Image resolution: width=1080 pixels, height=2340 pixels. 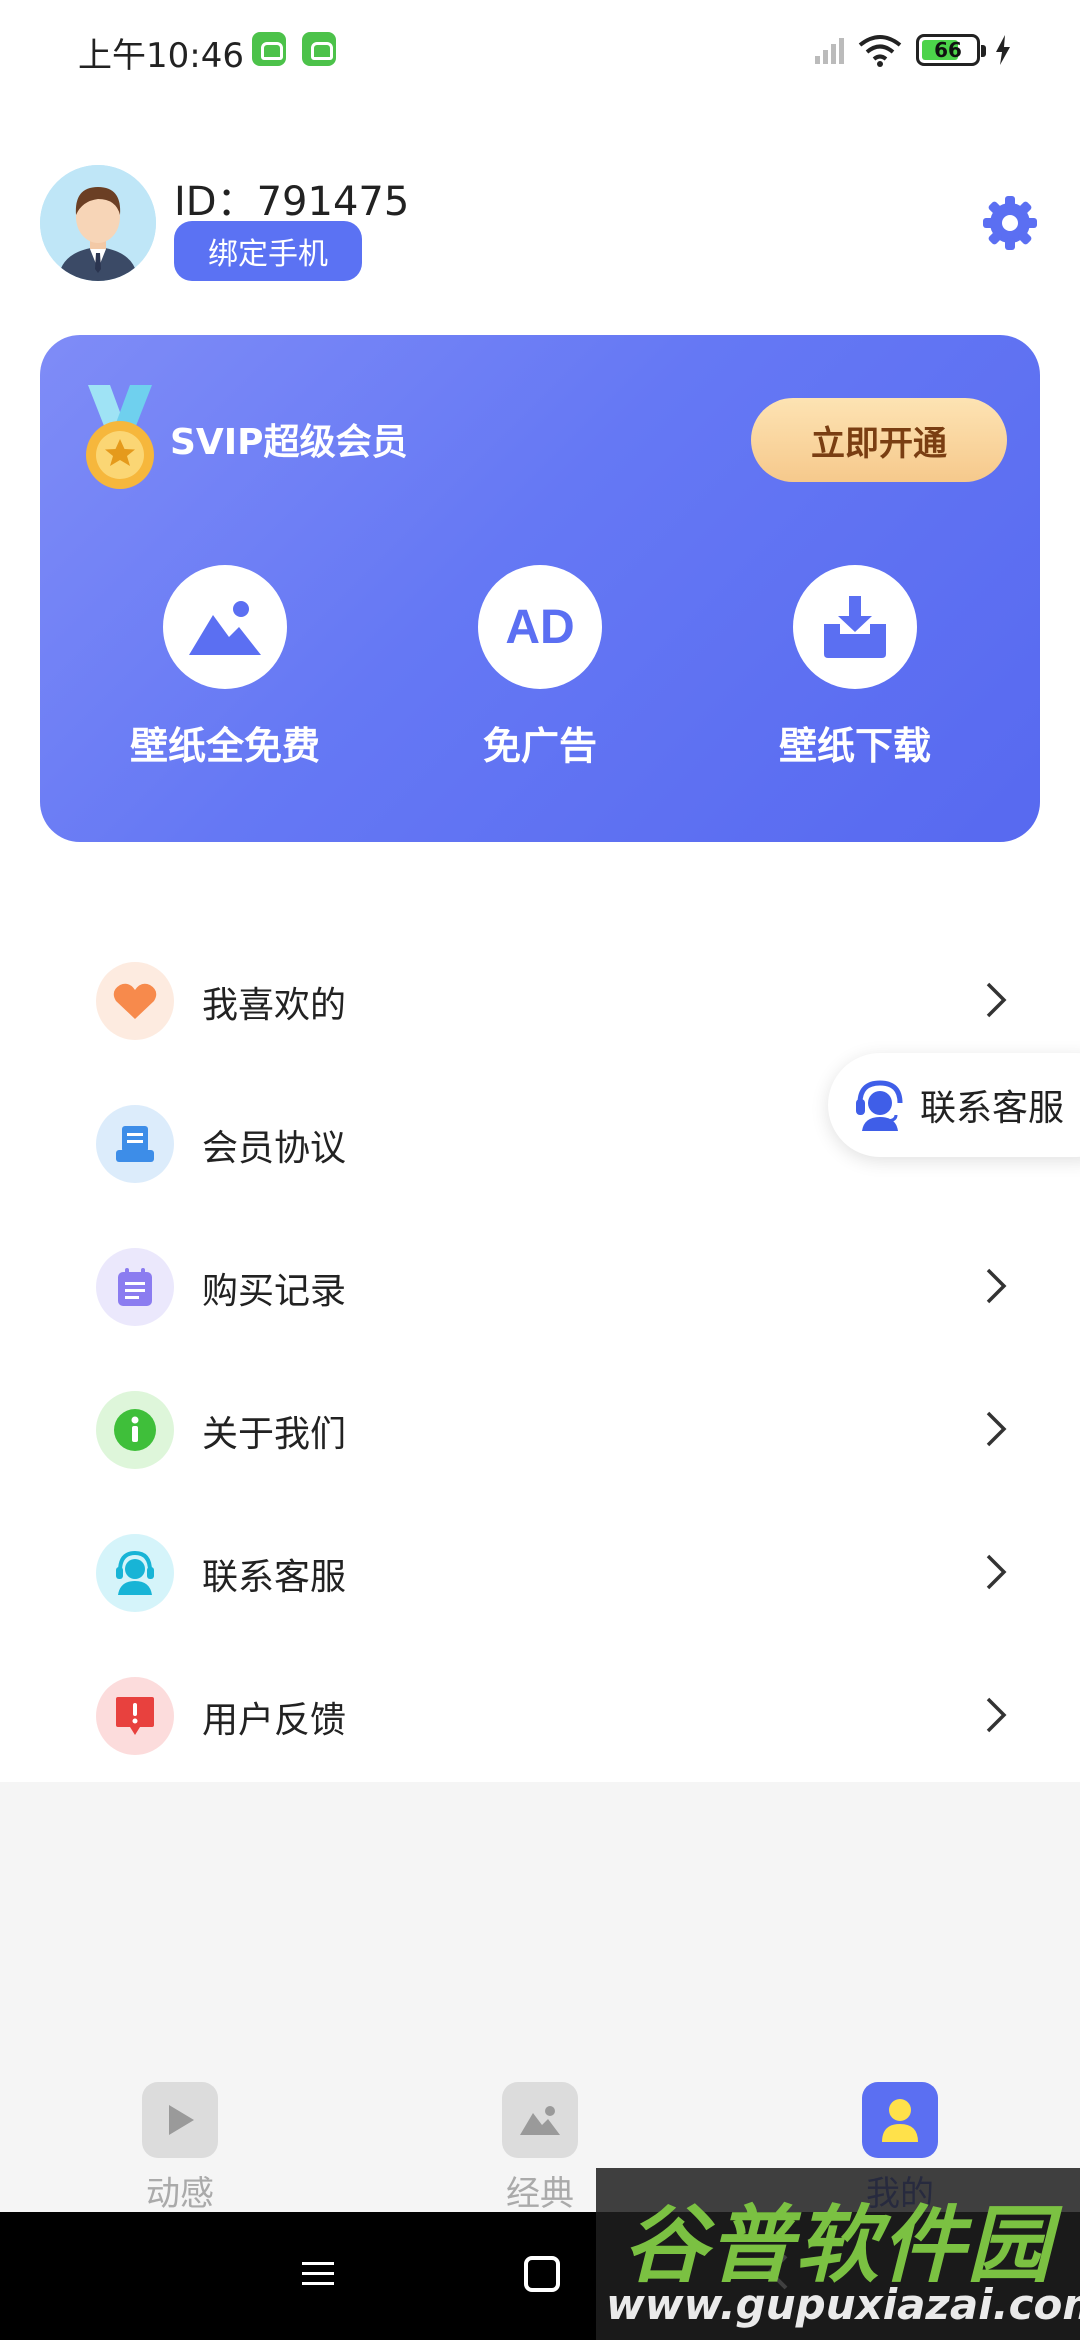 What do you see at coordinates (274, 1434) in the screenshot?
I see `menu-item-label: 关于我们` at bounding box center [274, 1434].